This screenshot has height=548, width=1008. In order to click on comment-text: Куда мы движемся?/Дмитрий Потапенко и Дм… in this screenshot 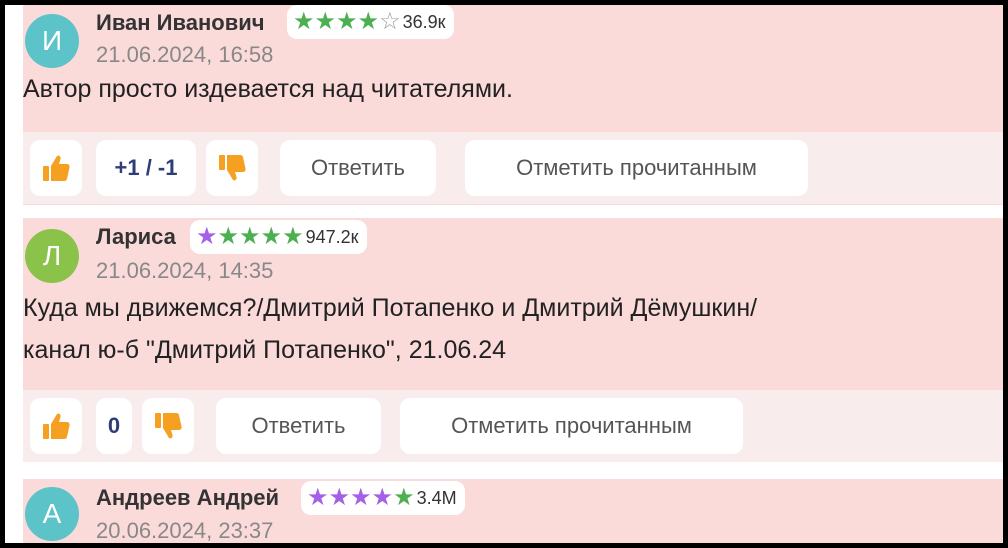, I will do `click(390, 329)`.